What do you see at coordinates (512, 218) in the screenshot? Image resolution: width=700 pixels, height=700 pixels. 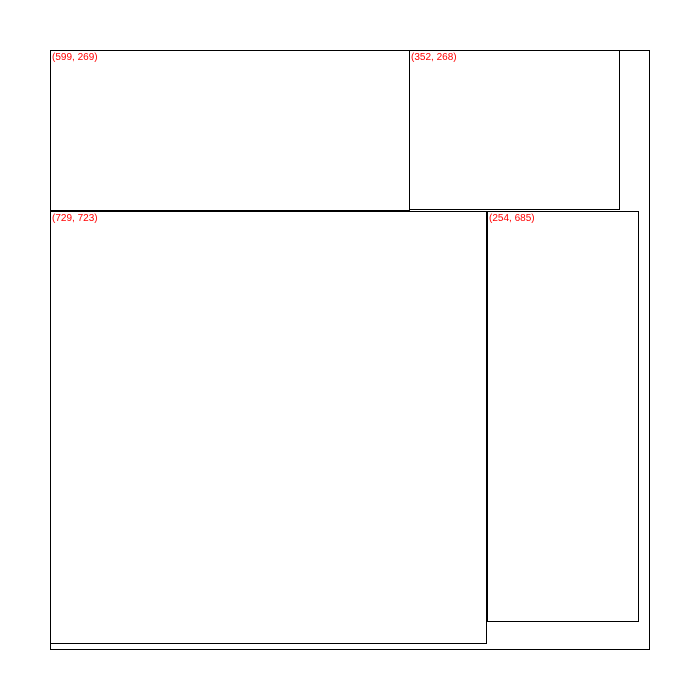 I see `rect-4-label: (254, 685)` at bounding box center [512, 218].